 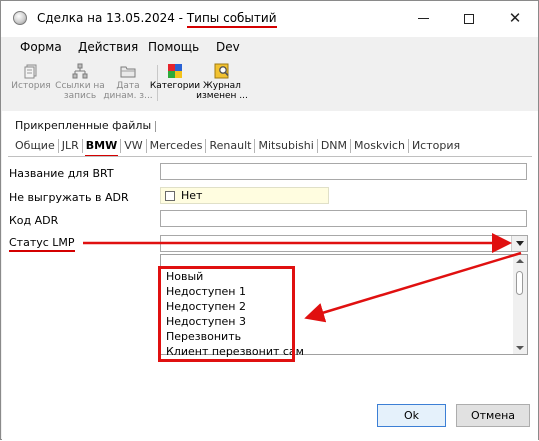 I want to click on lmp-status-label: Статус LMP, so click(x=42, y=244).